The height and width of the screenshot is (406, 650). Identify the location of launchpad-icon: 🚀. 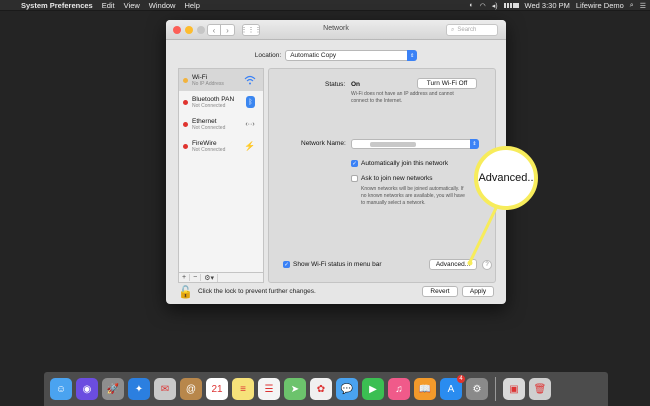
(113, 389).